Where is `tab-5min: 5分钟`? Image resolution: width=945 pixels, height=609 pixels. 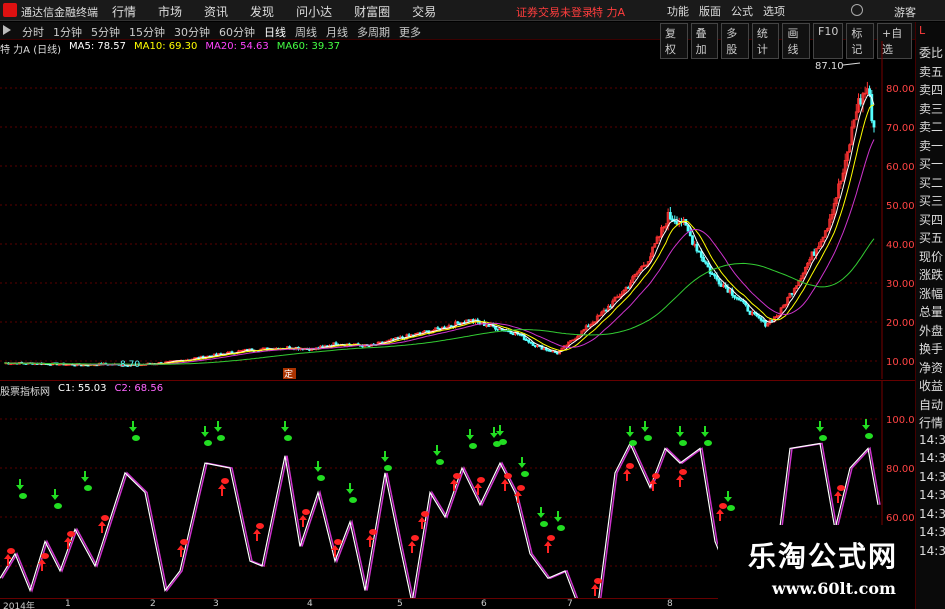 tab-5min: 5分钟 is located at coordinates (105, 32).